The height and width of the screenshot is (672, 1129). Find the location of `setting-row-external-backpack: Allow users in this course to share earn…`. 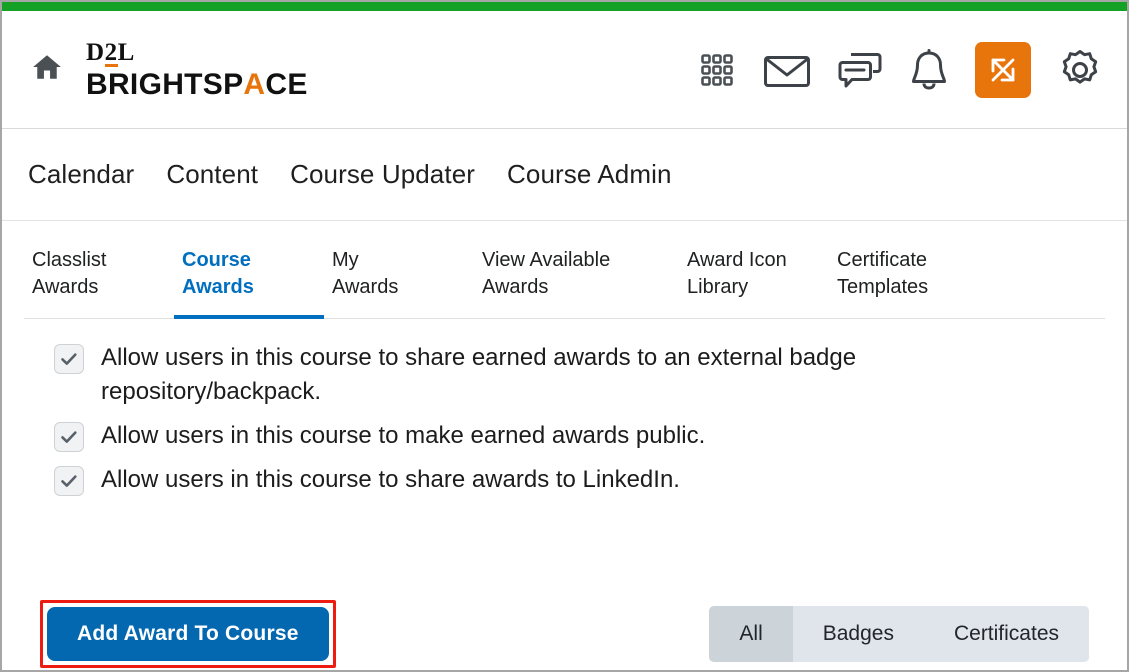

setting-row-external-backpack: Allow users in this course to share earn… is located at coordinates (590, 375).